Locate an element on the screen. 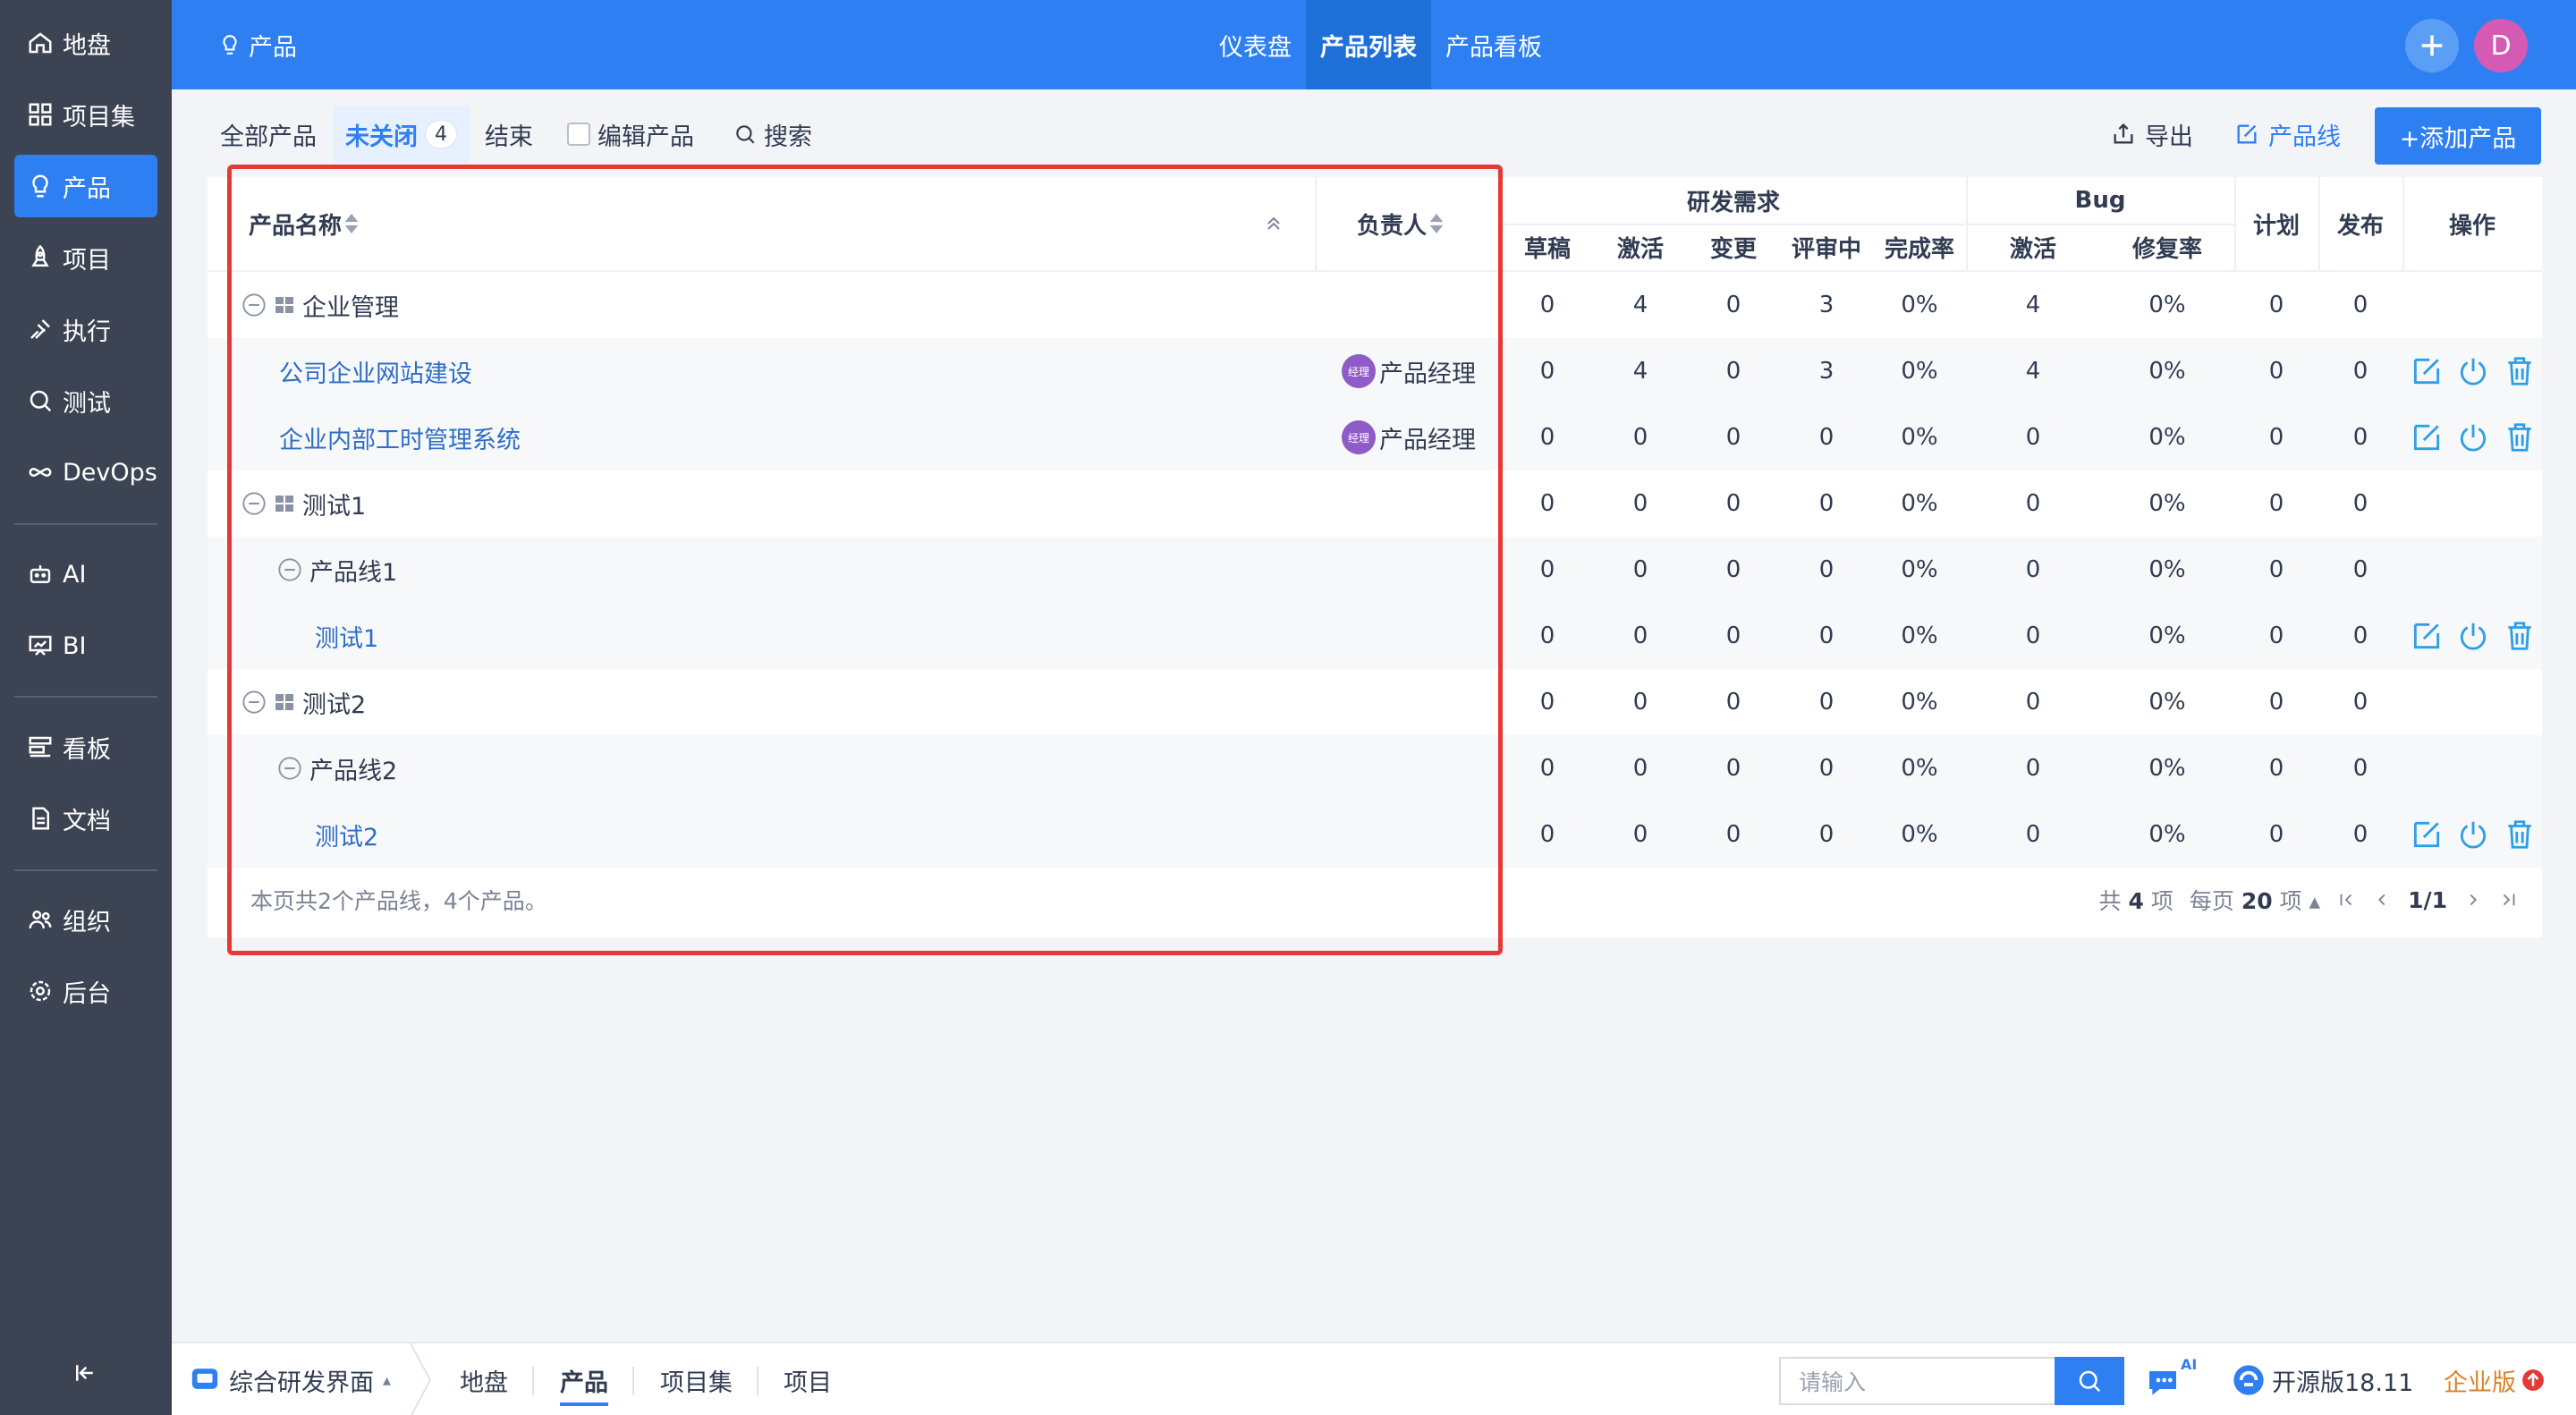 The width and height of the screenshot is (2576, 1415). kanban-icon is located at coordinates (40, 747).